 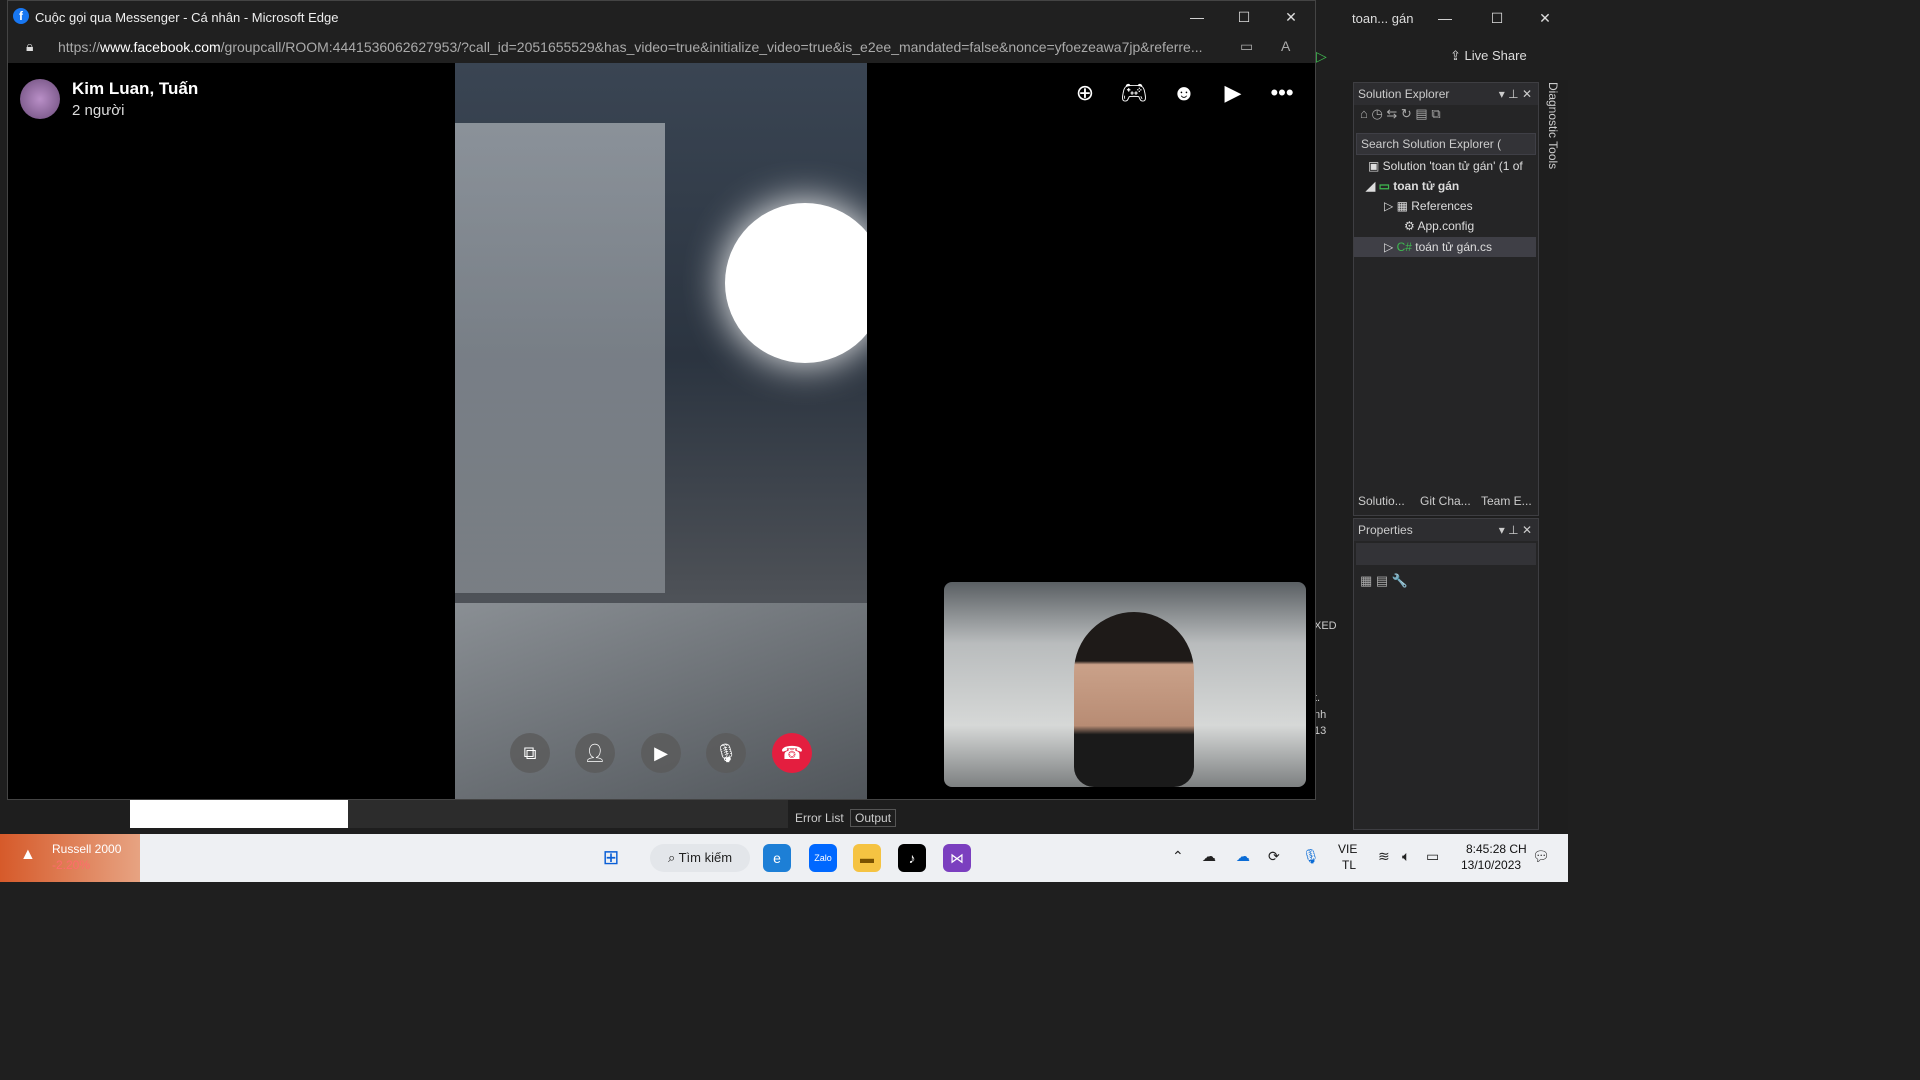 I want to click on vs-minimize-button: —, so click(x=1445, y=18).